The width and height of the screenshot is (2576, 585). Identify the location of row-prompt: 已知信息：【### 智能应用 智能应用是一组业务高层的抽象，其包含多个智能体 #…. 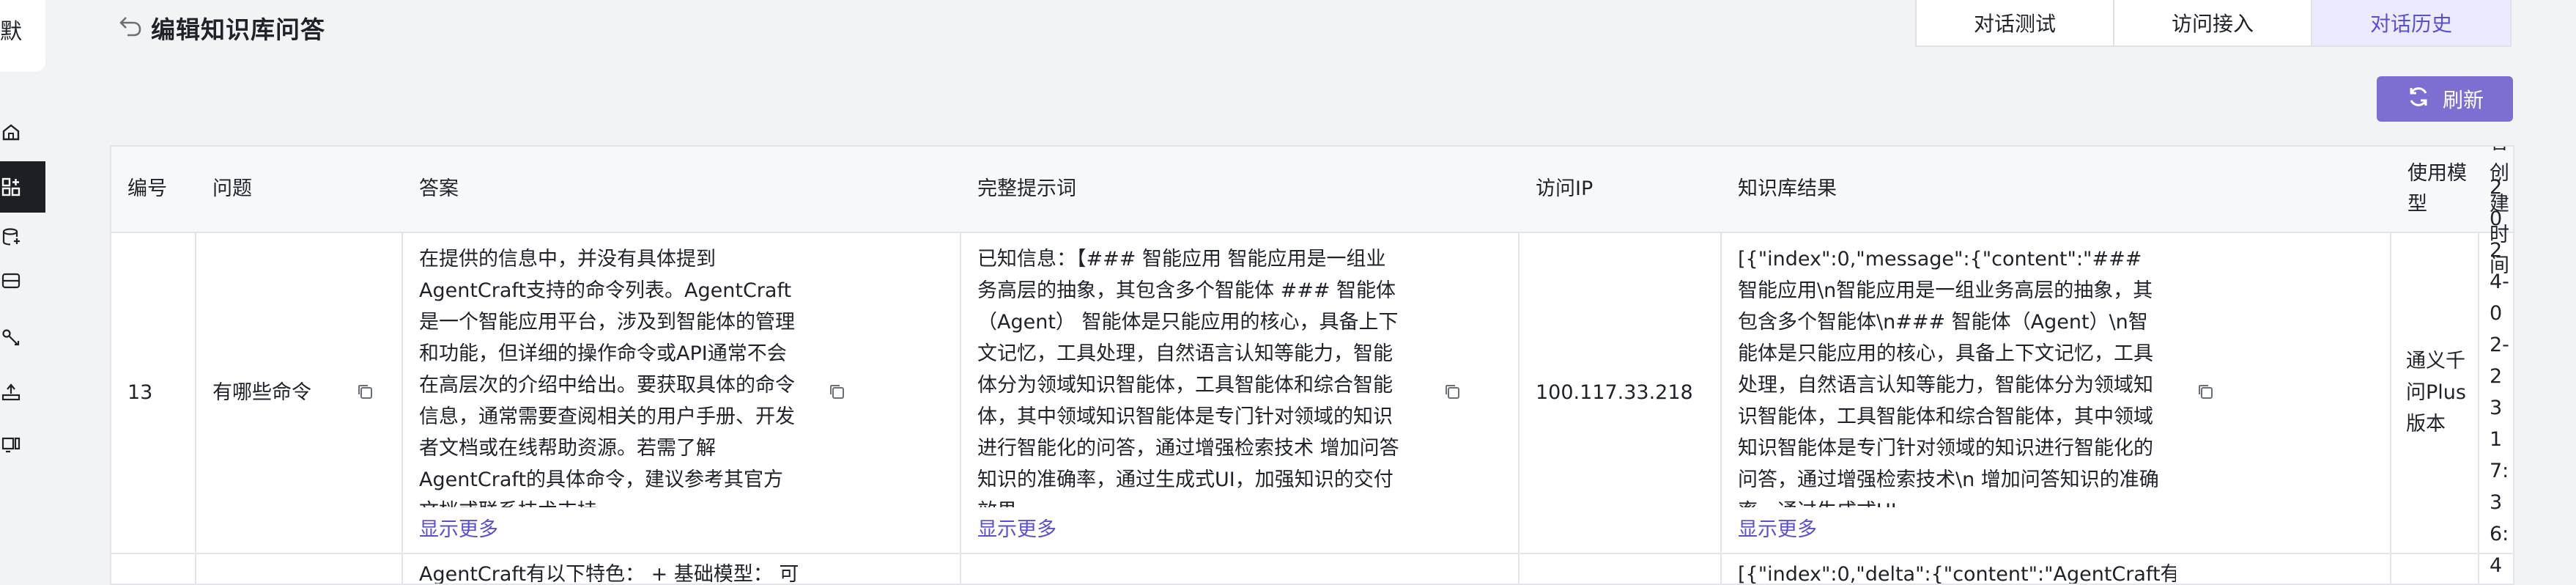
(1188, 378).